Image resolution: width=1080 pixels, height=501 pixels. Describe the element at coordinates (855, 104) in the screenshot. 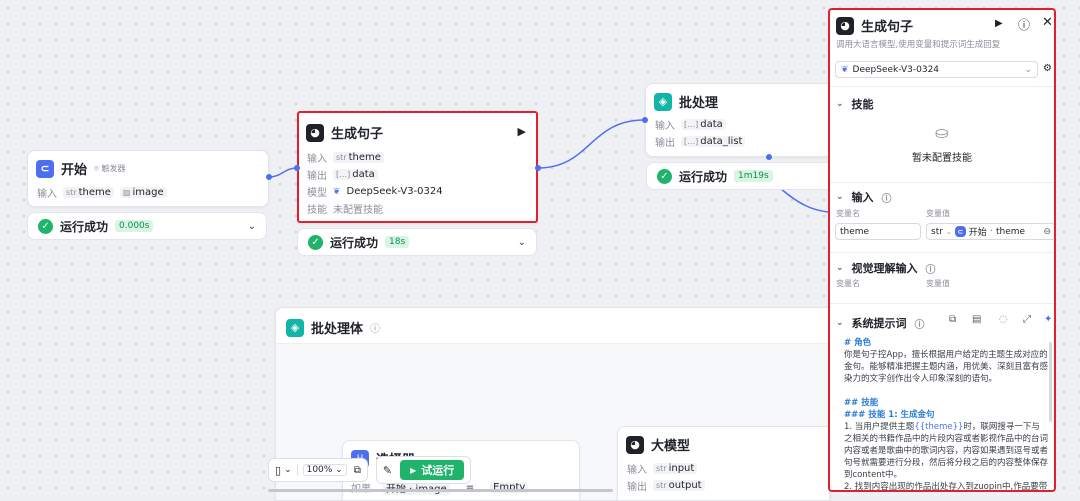

I see `skills-section-header: ⌄ 技能` at that location.